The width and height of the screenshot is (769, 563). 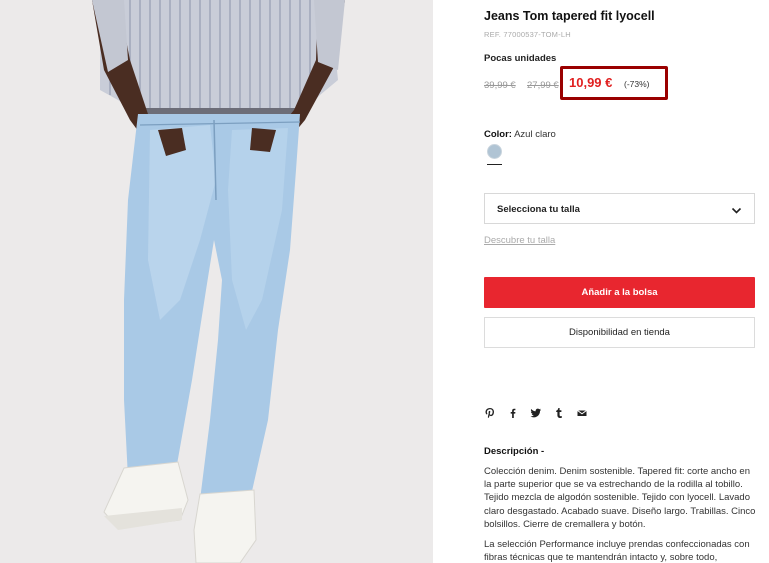 I want to click on share-icons, so click(x=536, y=413).